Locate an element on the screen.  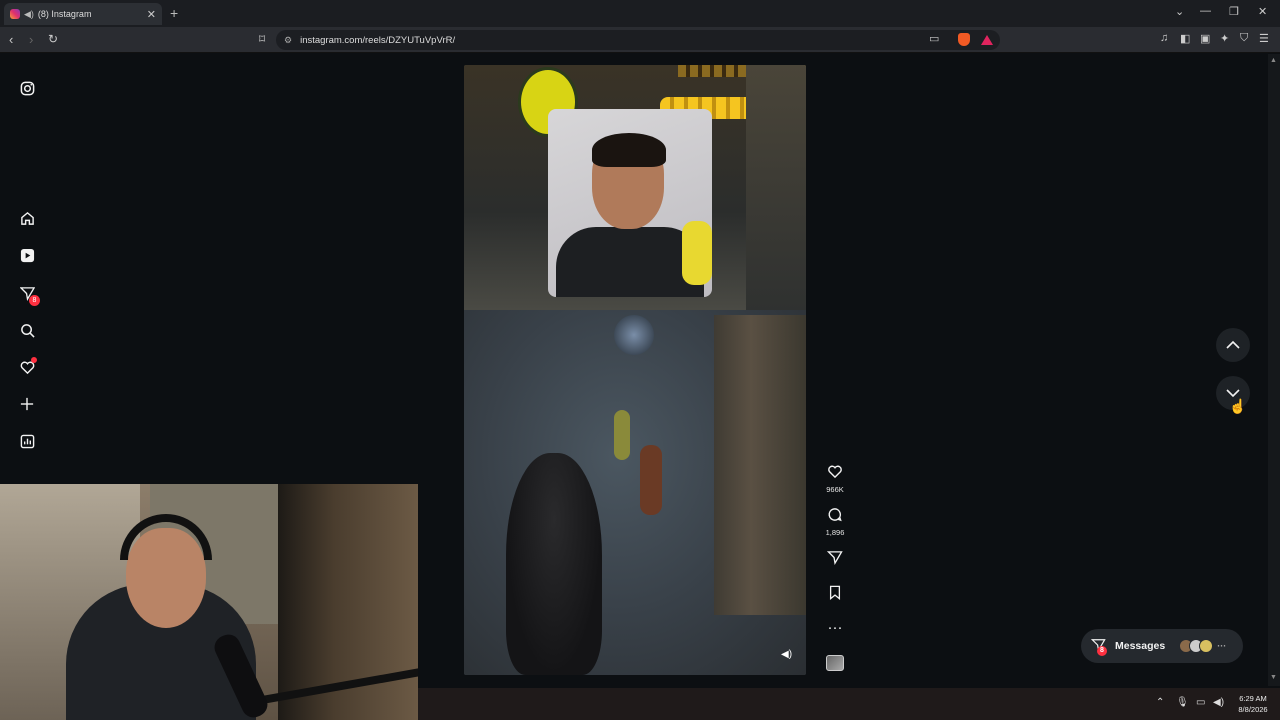
tray-overflow-icon: ⌃ is located at coordinates (1160, 702).